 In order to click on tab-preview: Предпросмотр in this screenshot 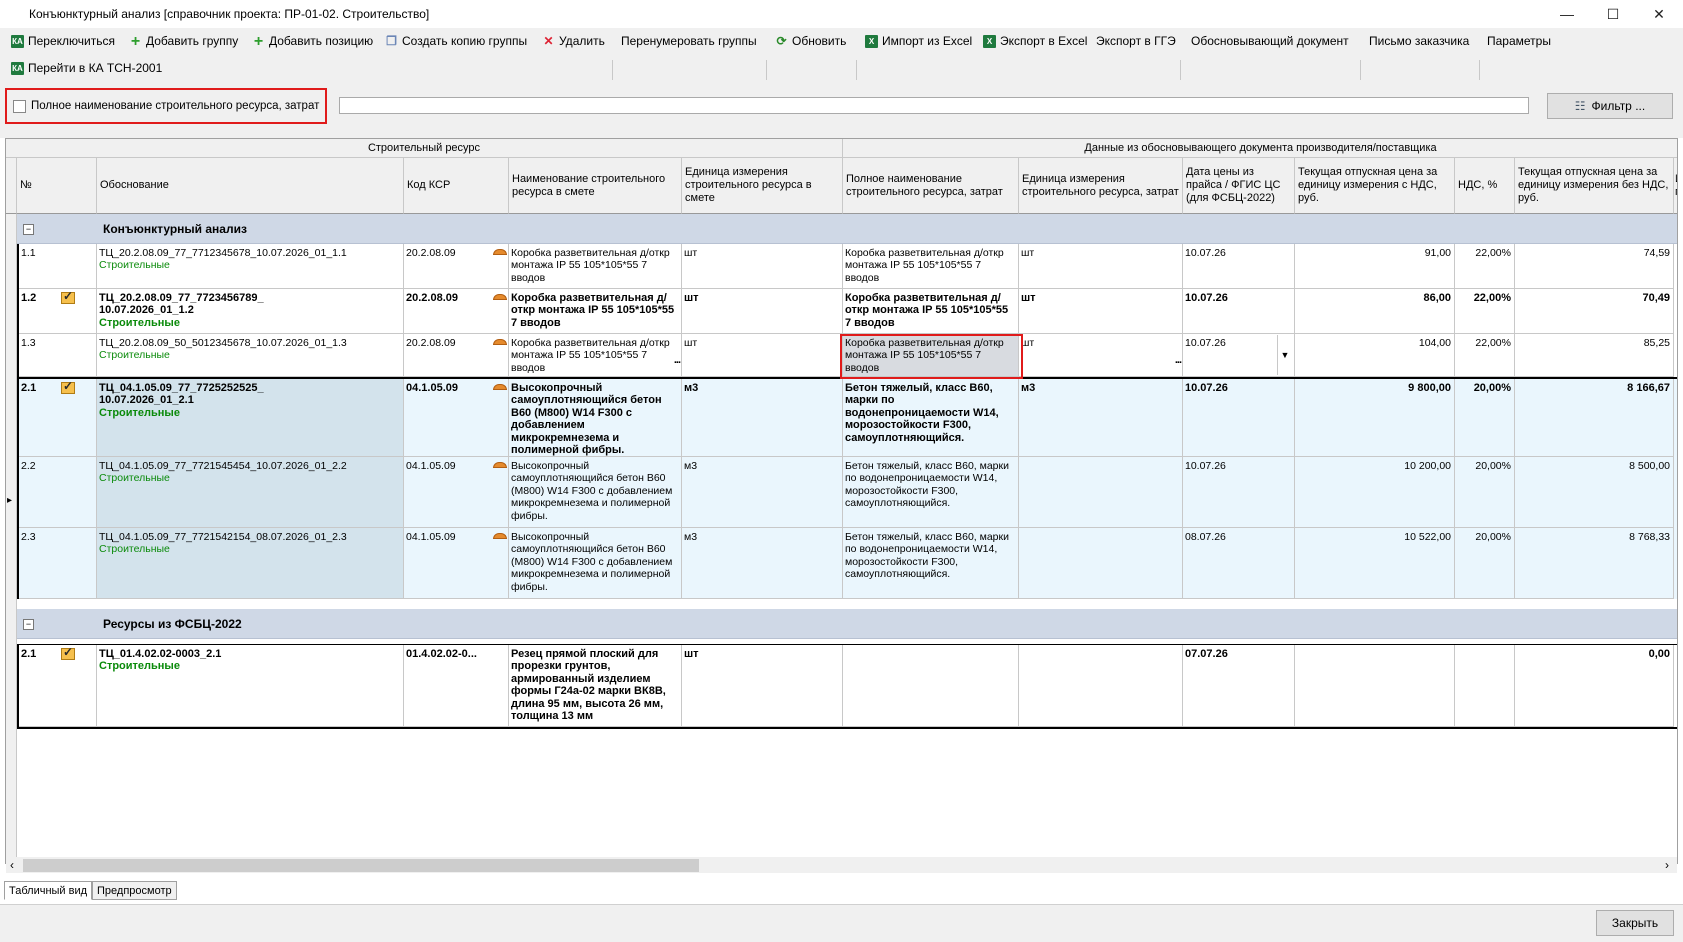, I will do `click(134, 890)`.